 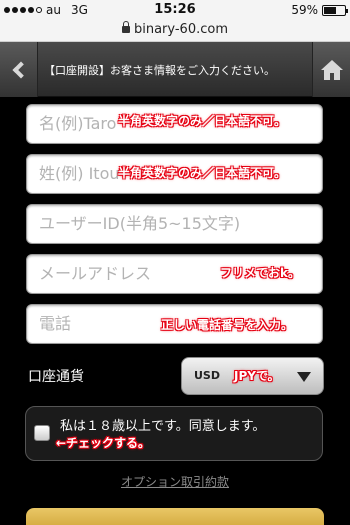 What do you see at coordinates (42, 433) in the screenshot?
I see `age-agreement-checkbox` at bounding box center [42, 433].